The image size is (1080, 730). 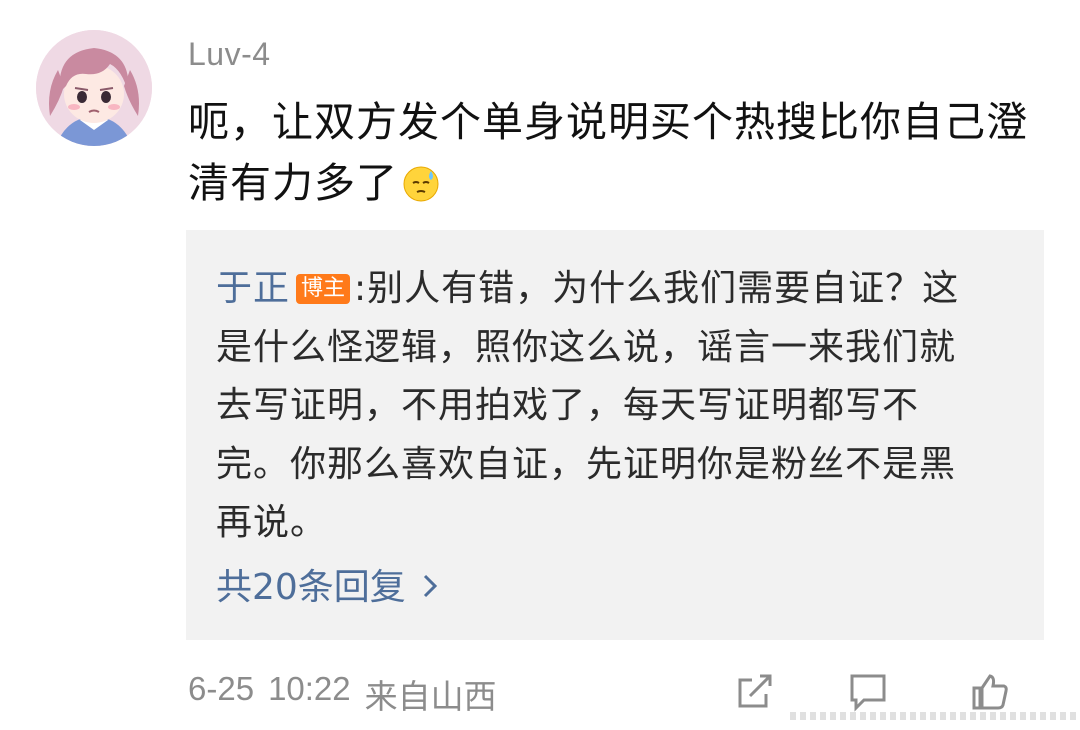 I want to click on more-replies-link: 共20条回复, so click(x=327, y=588).